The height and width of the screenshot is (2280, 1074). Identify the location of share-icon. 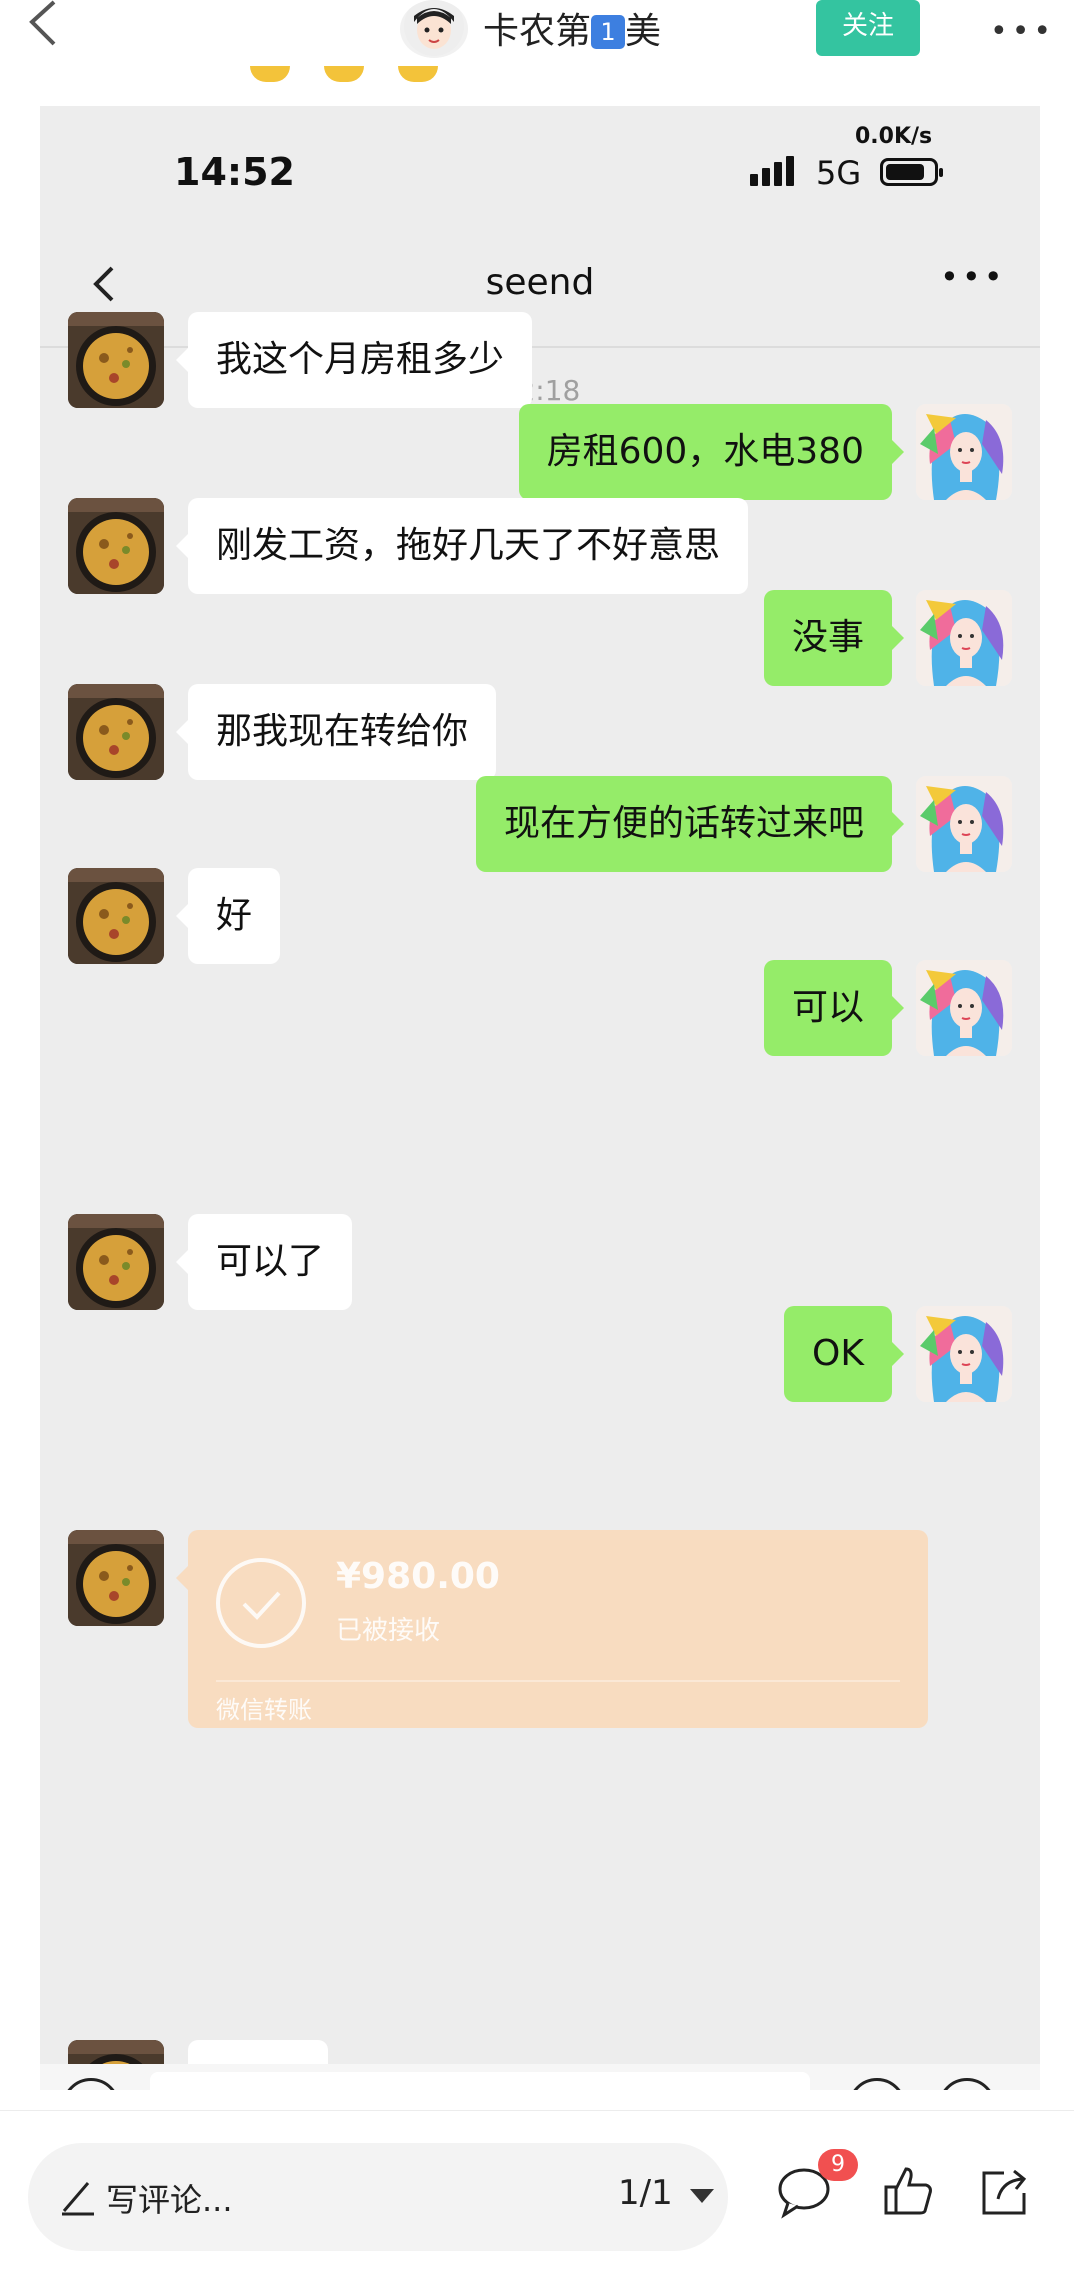
(1004, 2191).